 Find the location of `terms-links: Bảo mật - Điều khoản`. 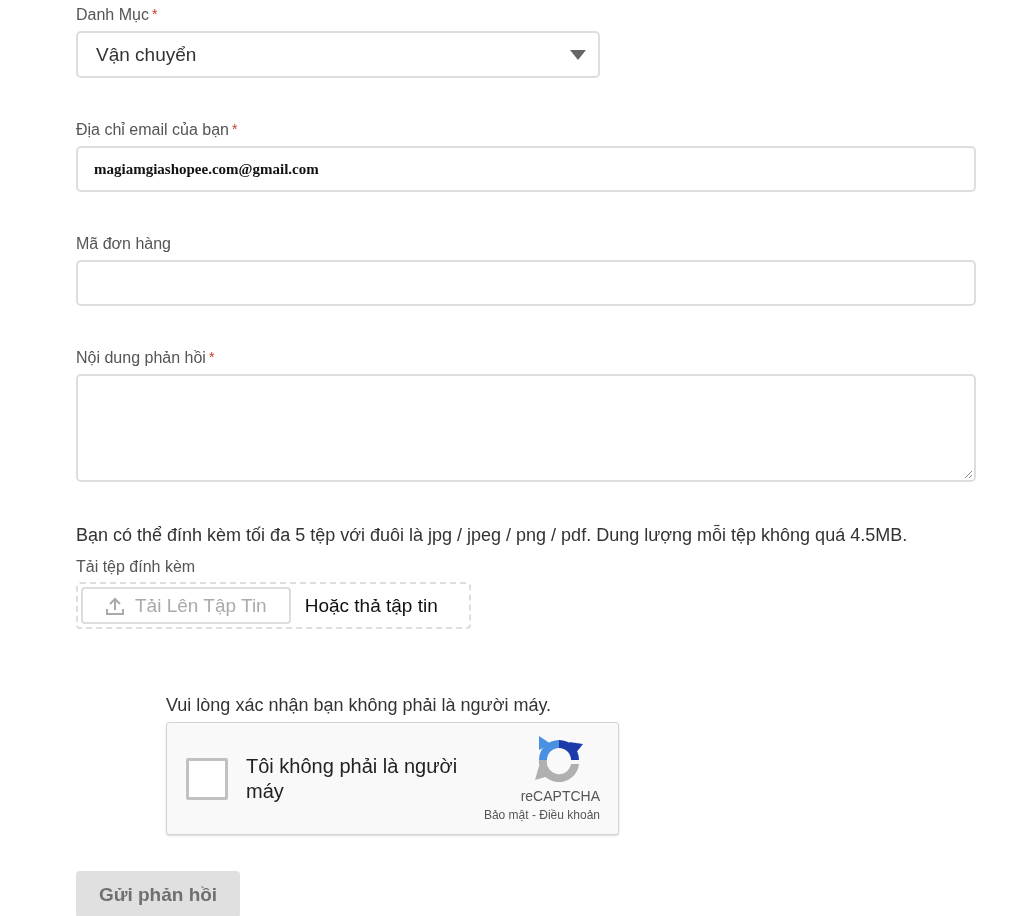

terms-links: Bảo mật - Điều khoản is located at coordinates (541, 814).